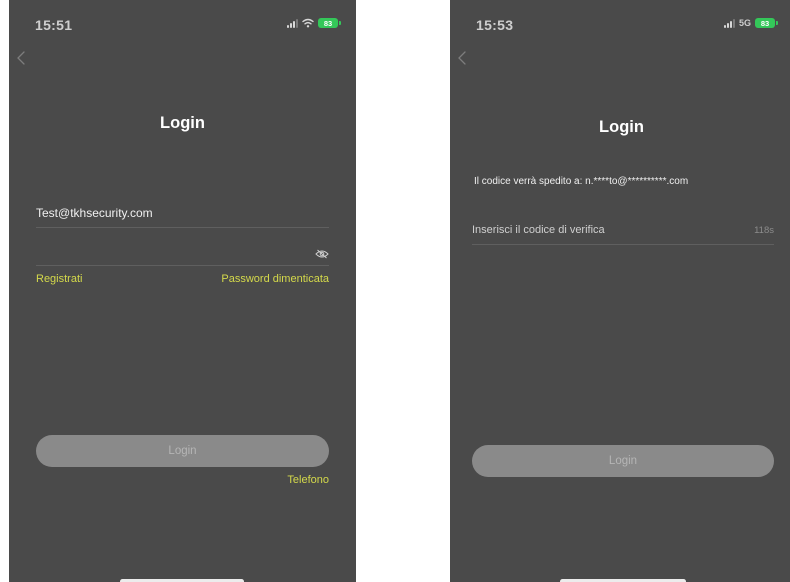 This screenshot has width=790, height=582. I want to click on password-field, so click(182, 251).